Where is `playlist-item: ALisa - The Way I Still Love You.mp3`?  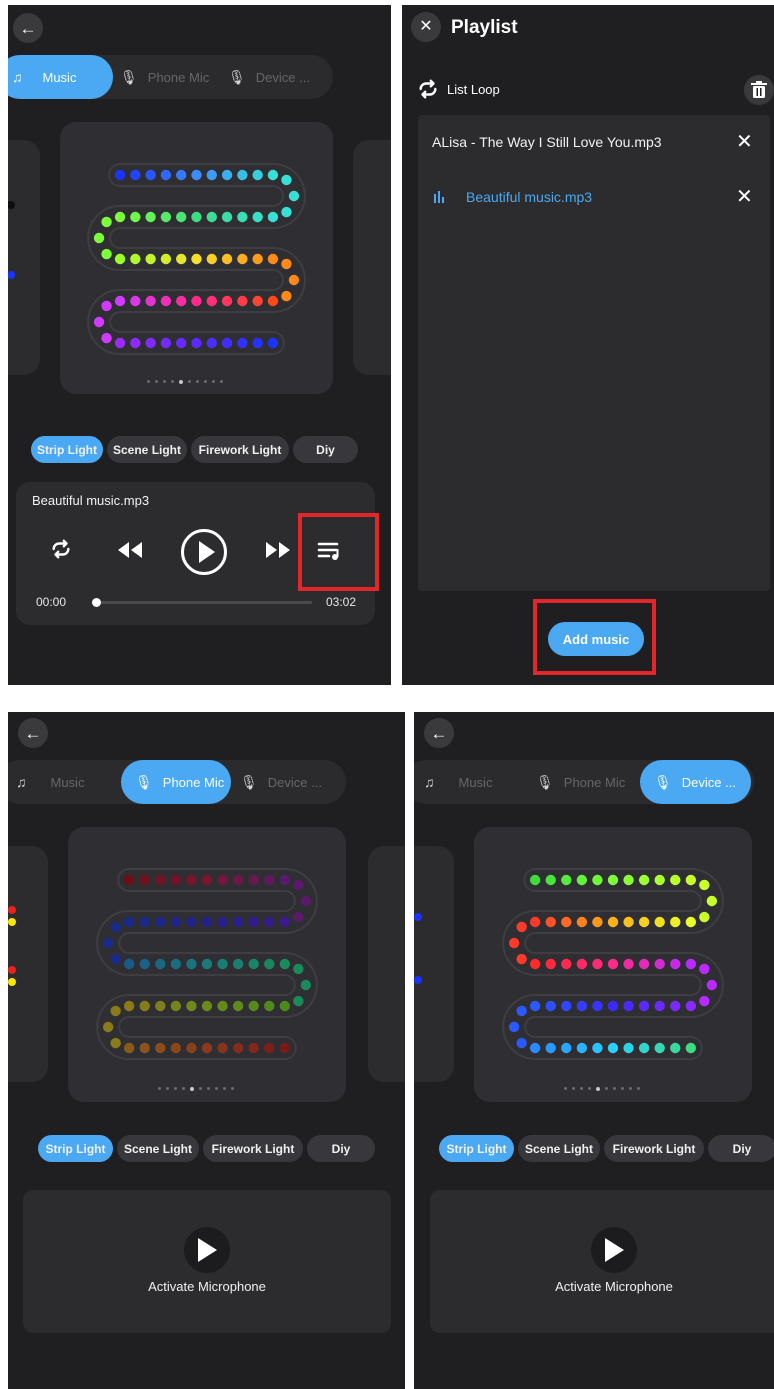
playlist-item: ALisa - The Way I Still Love You.mp3 is located at coordinates (547, 142).